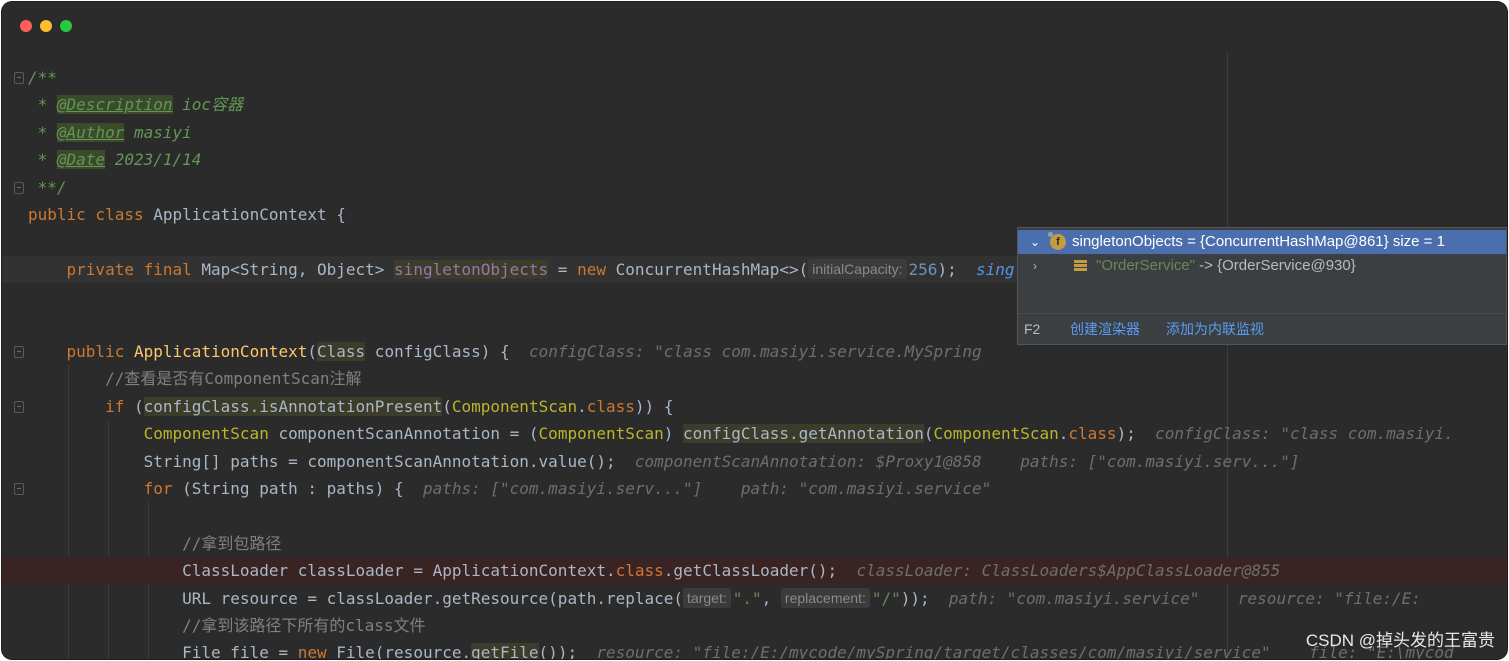  I want to click on add-inline-watch-link: 添加为内联监视, so click(1215, 329).